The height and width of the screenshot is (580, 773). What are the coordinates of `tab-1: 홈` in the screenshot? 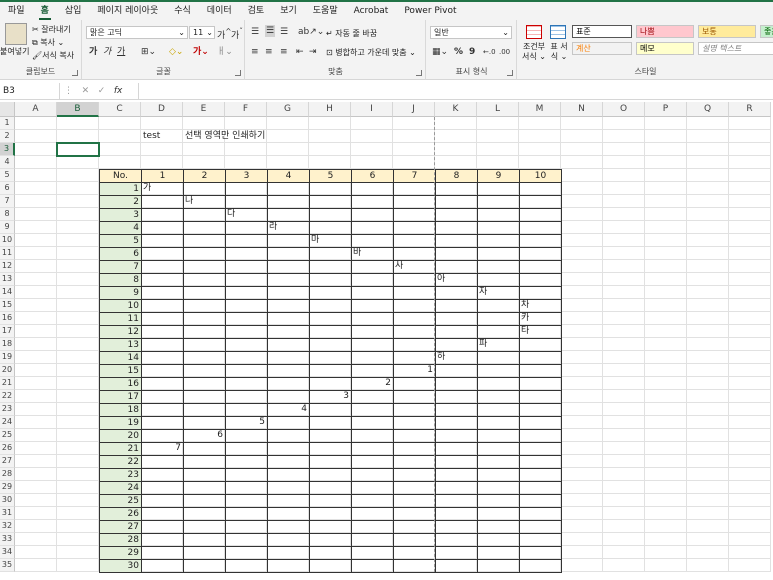 It's located at (45, 11).